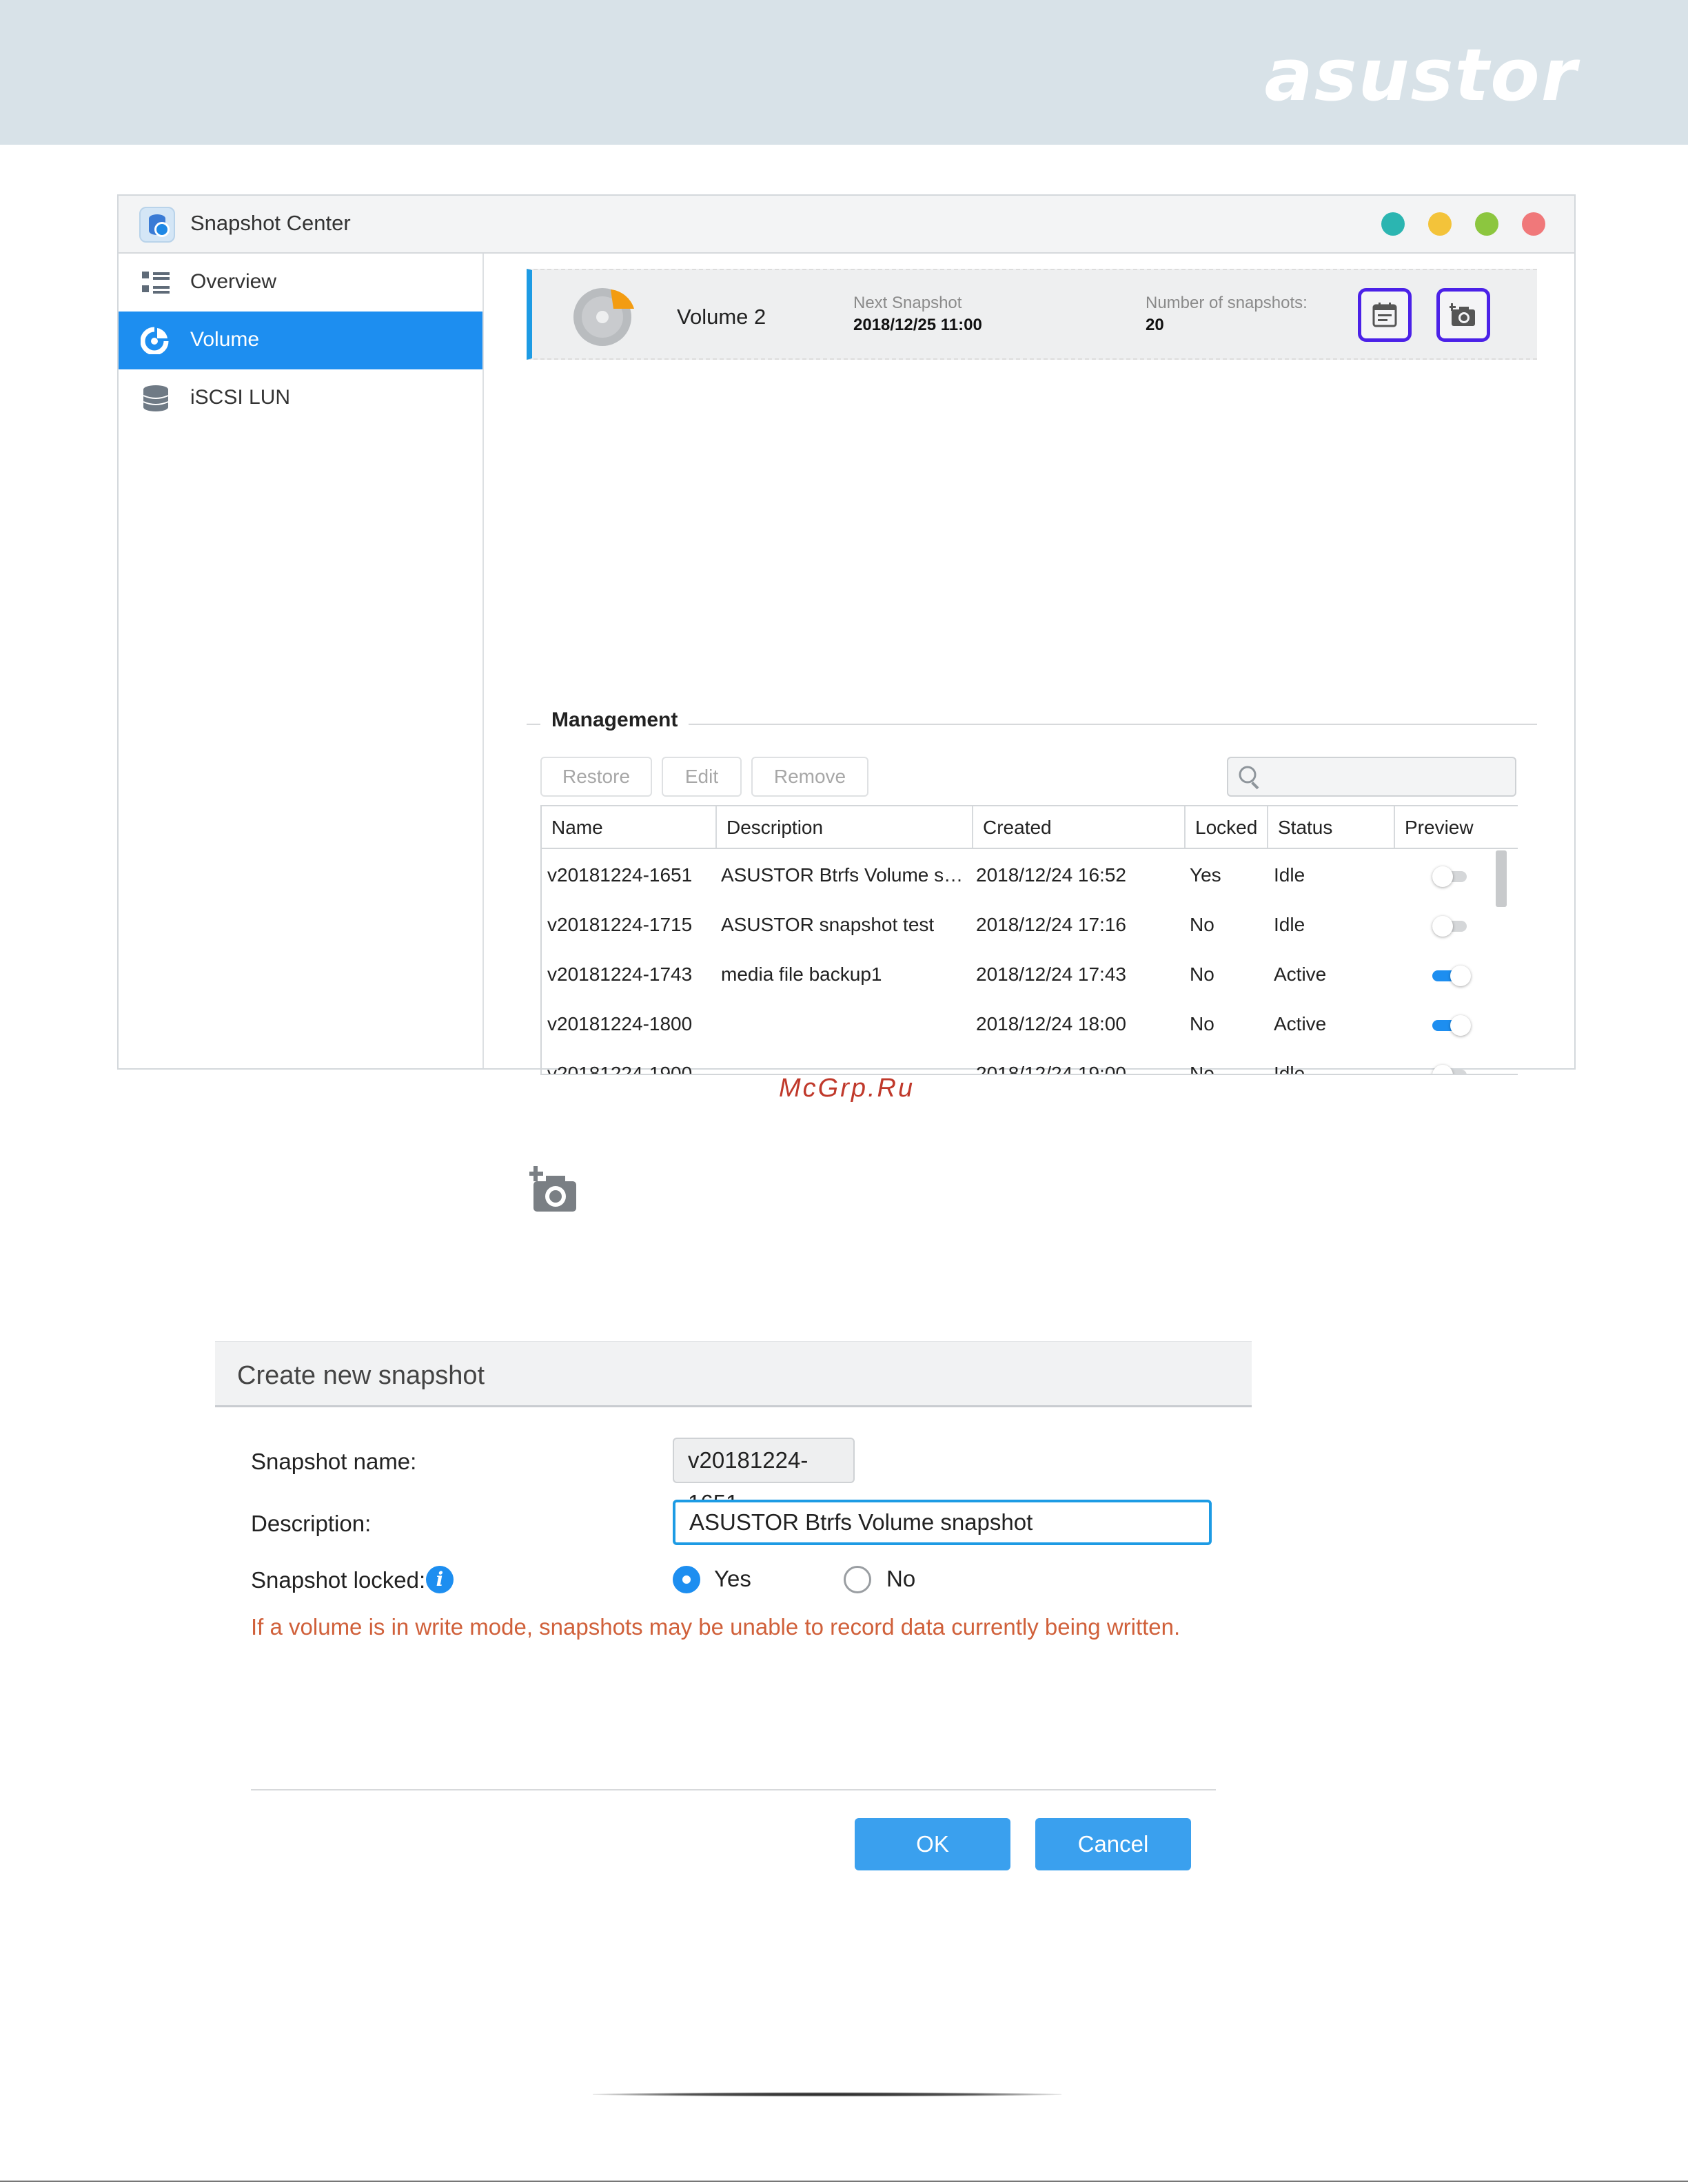 The width and height of the screenshot is (1688, 2184). Describe the element at coordinates (733, 1789) in the screenshot. I see `dialog-divider` at that location.